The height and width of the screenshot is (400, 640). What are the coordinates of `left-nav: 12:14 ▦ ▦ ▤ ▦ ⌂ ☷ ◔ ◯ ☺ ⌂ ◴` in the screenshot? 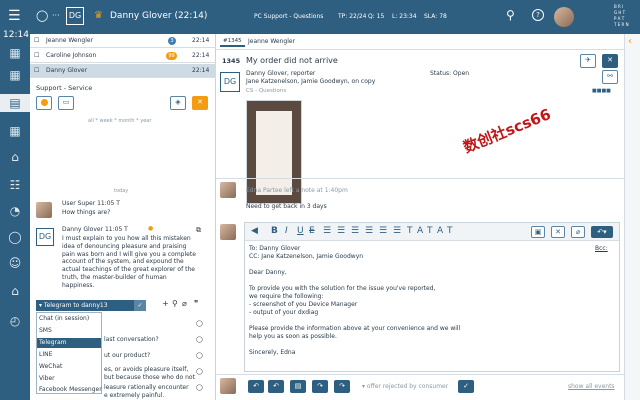 It's located at (15, 215).